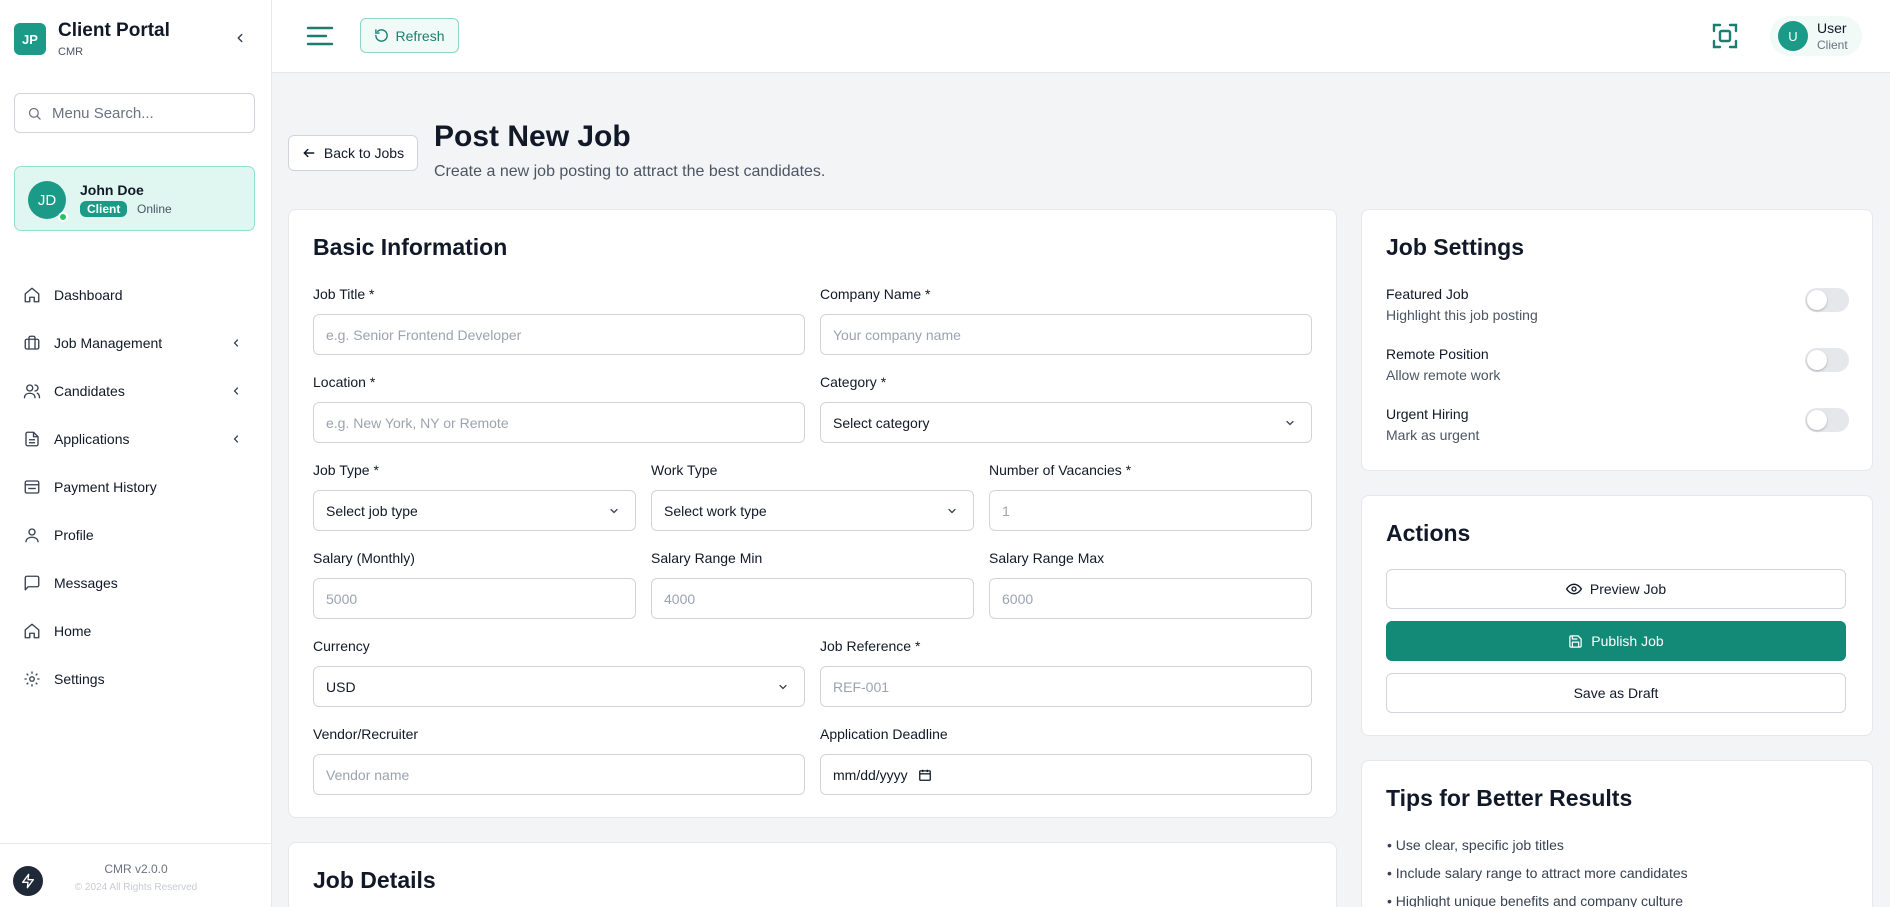 Image resolution: width=1890 pixels, height=907 pixels. Describe the element at coordinates (925, 775) in the screenshot. I see `calendar-icon` at that location.